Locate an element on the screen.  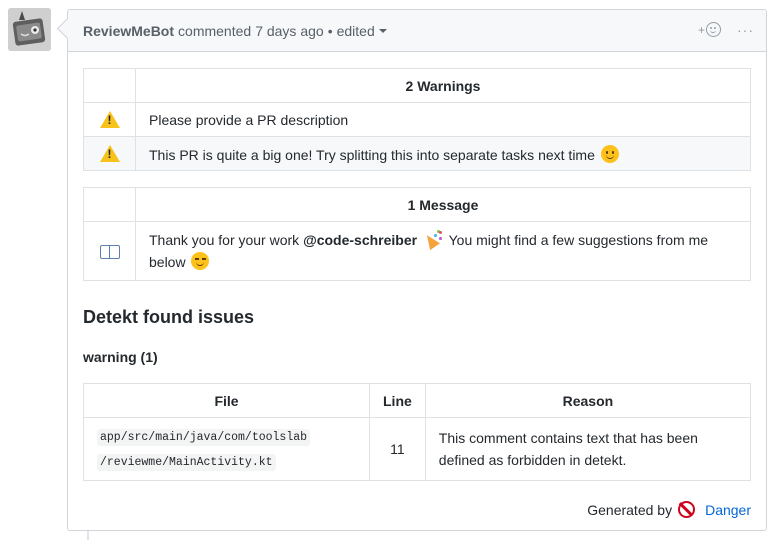
file-path-part2: /reviewme/MainActivity.kt is located at coordinates (186, 462).